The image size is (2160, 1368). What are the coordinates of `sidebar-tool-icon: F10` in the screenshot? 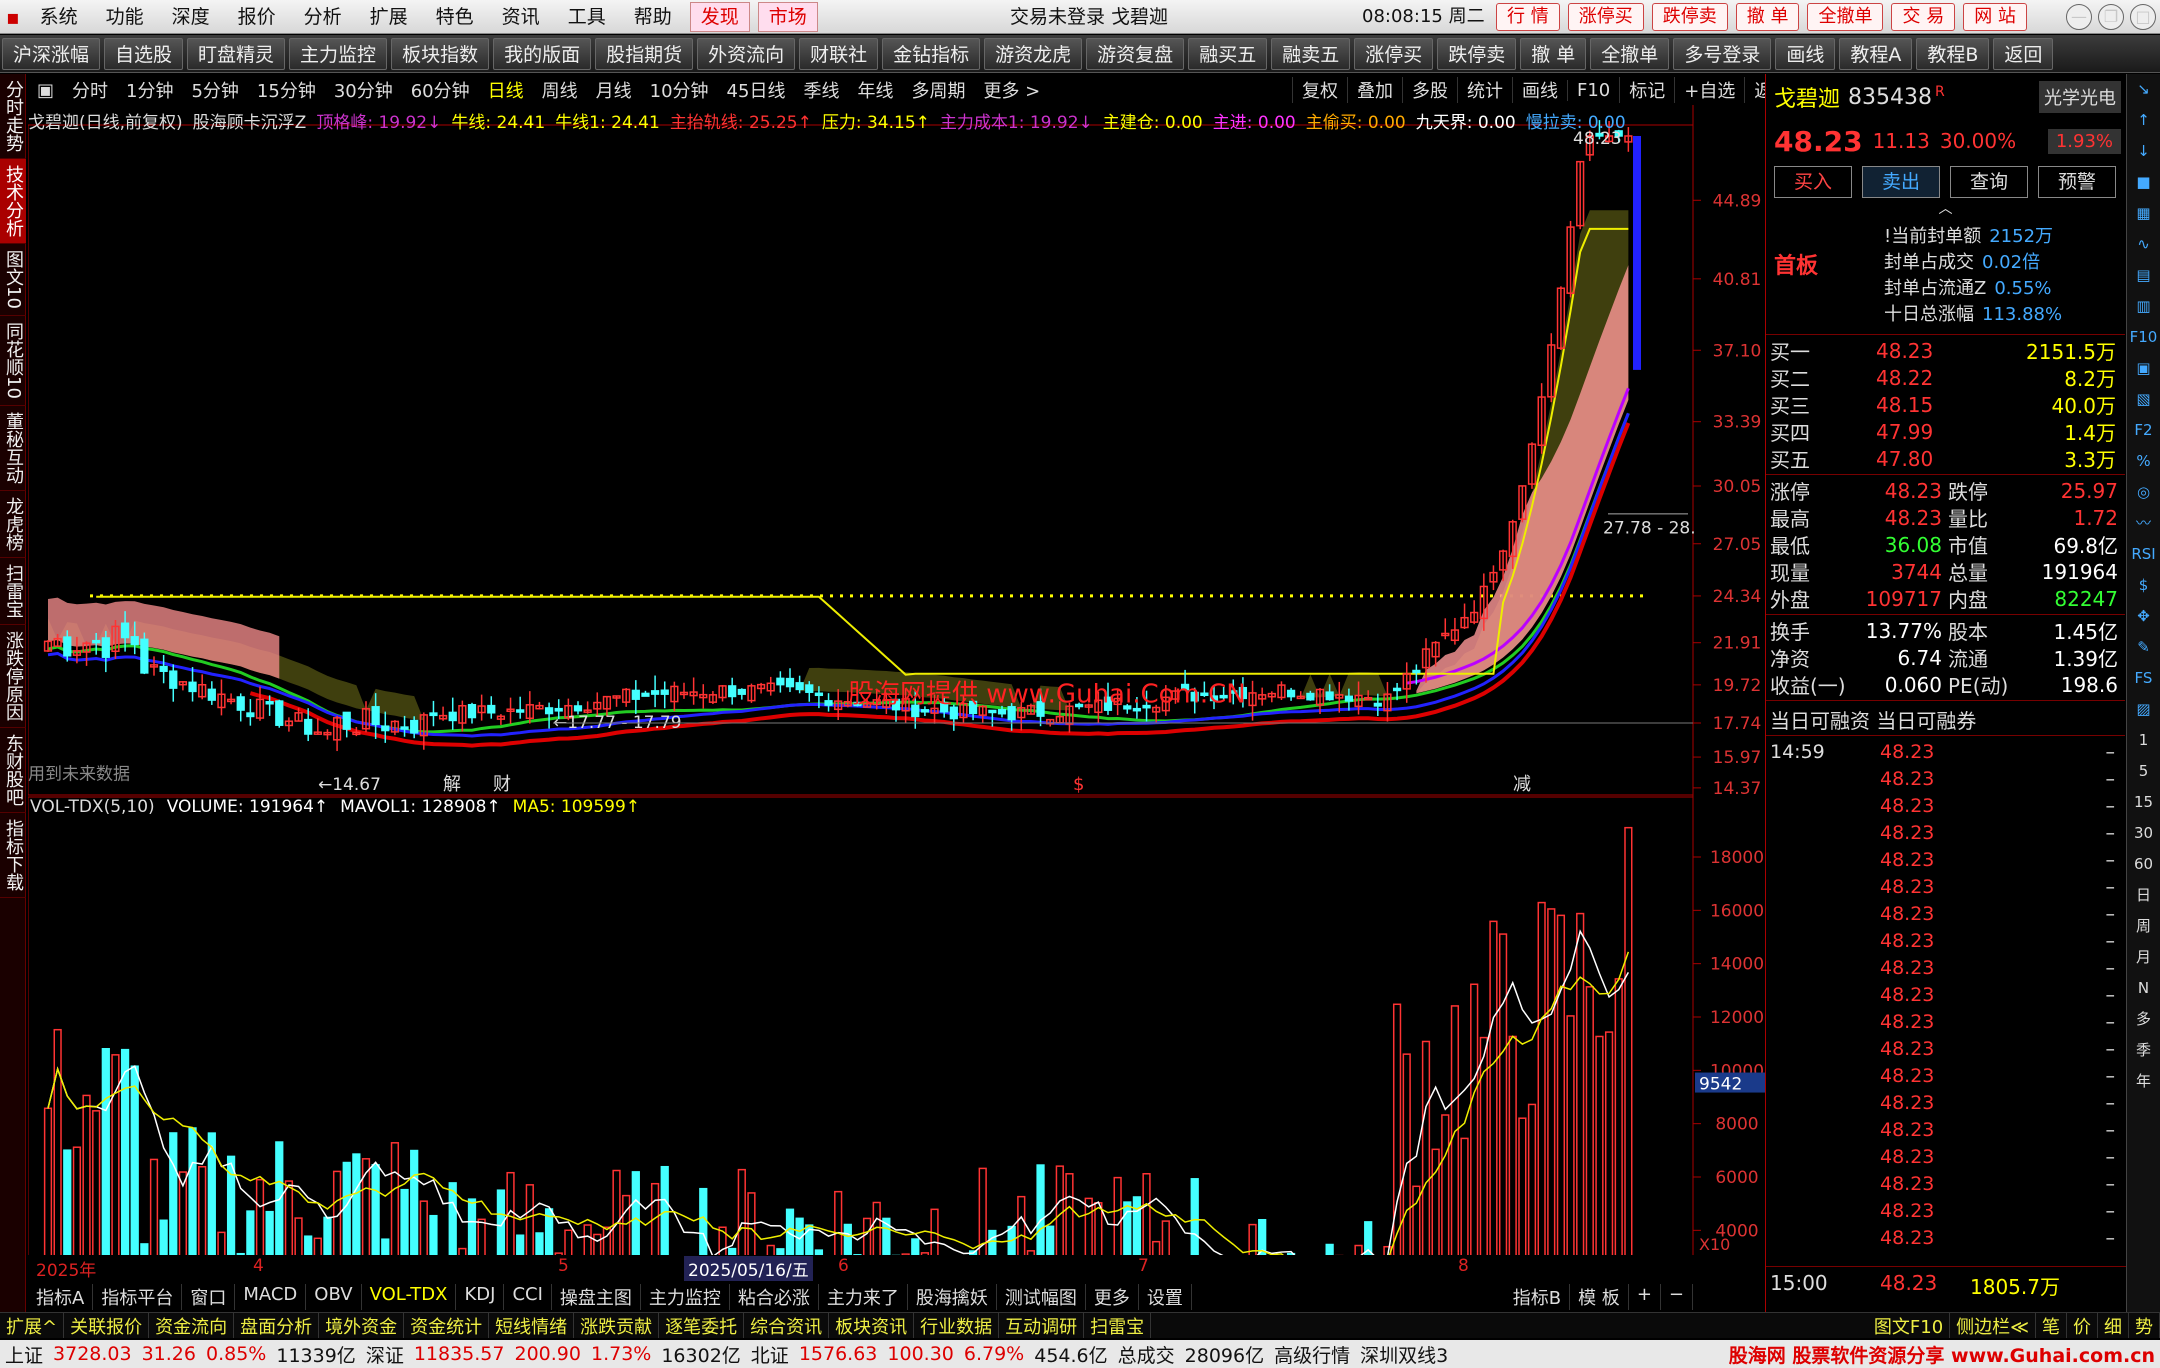 It's located at (2143, 337).